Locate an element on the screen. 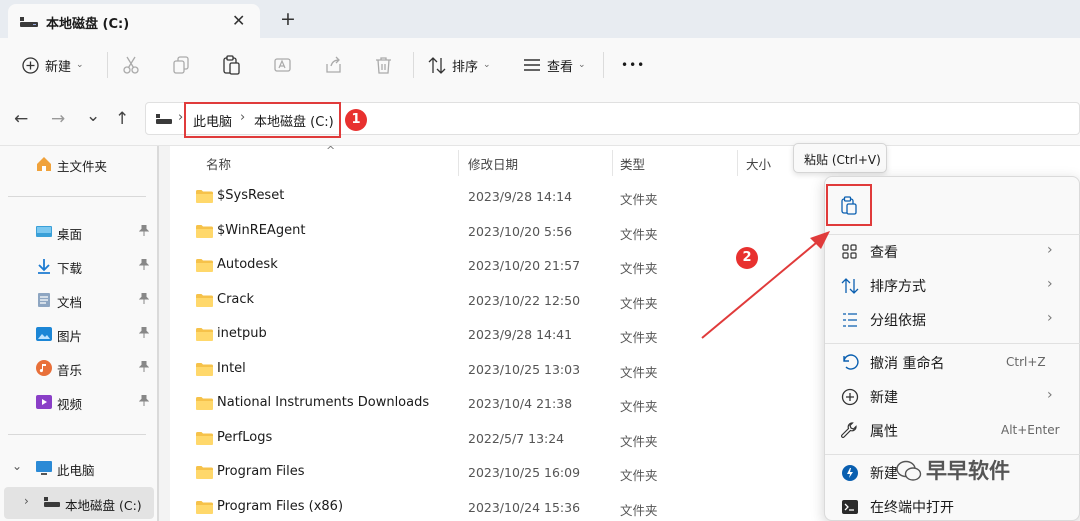 The image size is (1080, 521). sidebar-item-this-pc: ⌄ 此电脑 is located at coordinates (79, 468).